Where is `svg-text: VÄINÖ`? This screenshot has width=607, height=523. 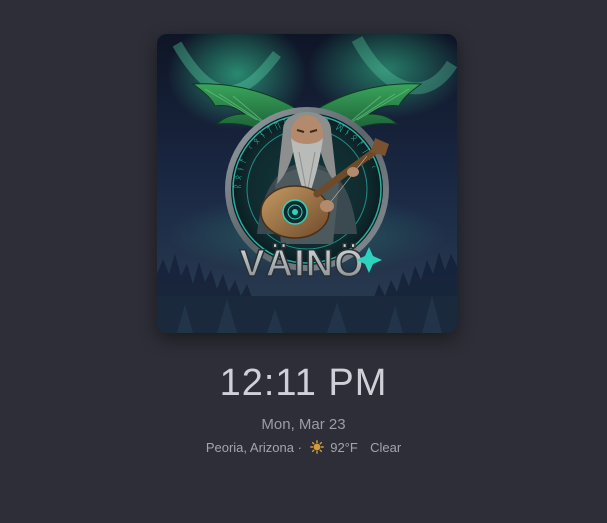 svg-text: VÄINÖ is located at coordinates (301, 263).